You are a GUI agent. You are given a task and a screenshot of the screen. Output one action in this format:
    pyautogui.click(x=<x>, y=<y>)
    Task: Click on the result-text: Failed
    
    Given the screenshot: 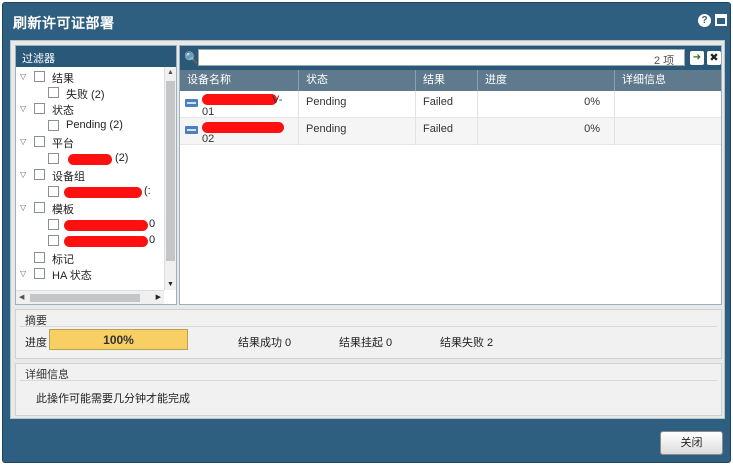 What is the action you would take?
    pyautogui.click(x=438, y=129)
    